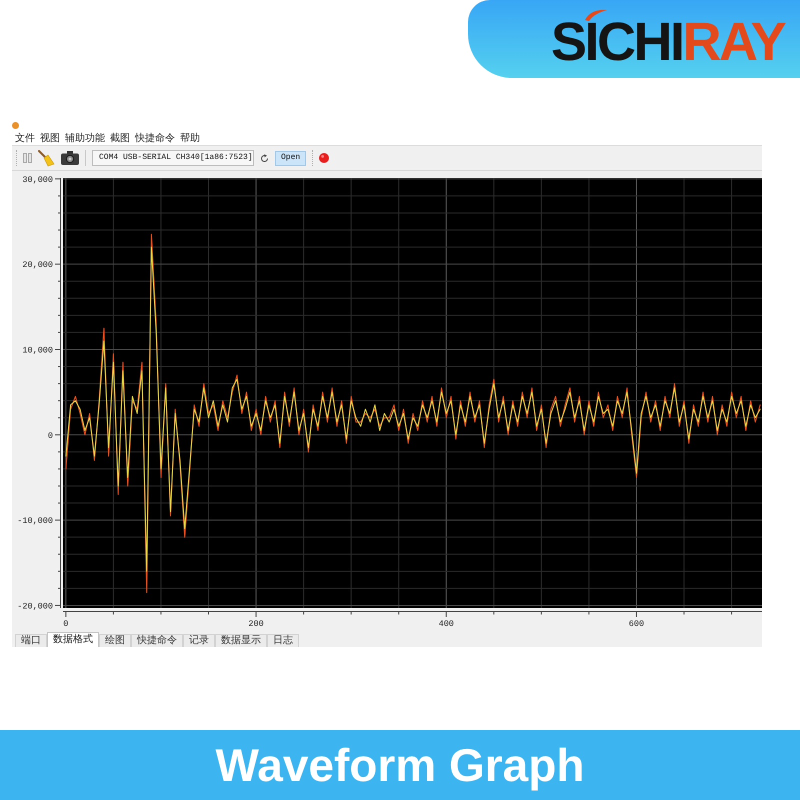 The height and width of the screenshot is (800, 800). What do you see at coordinates (173, 158) in the screenshot?
I see `port-select: COM4 USB-SERIAL CH340[1a86:7523]` at bounding box center [173, 158].